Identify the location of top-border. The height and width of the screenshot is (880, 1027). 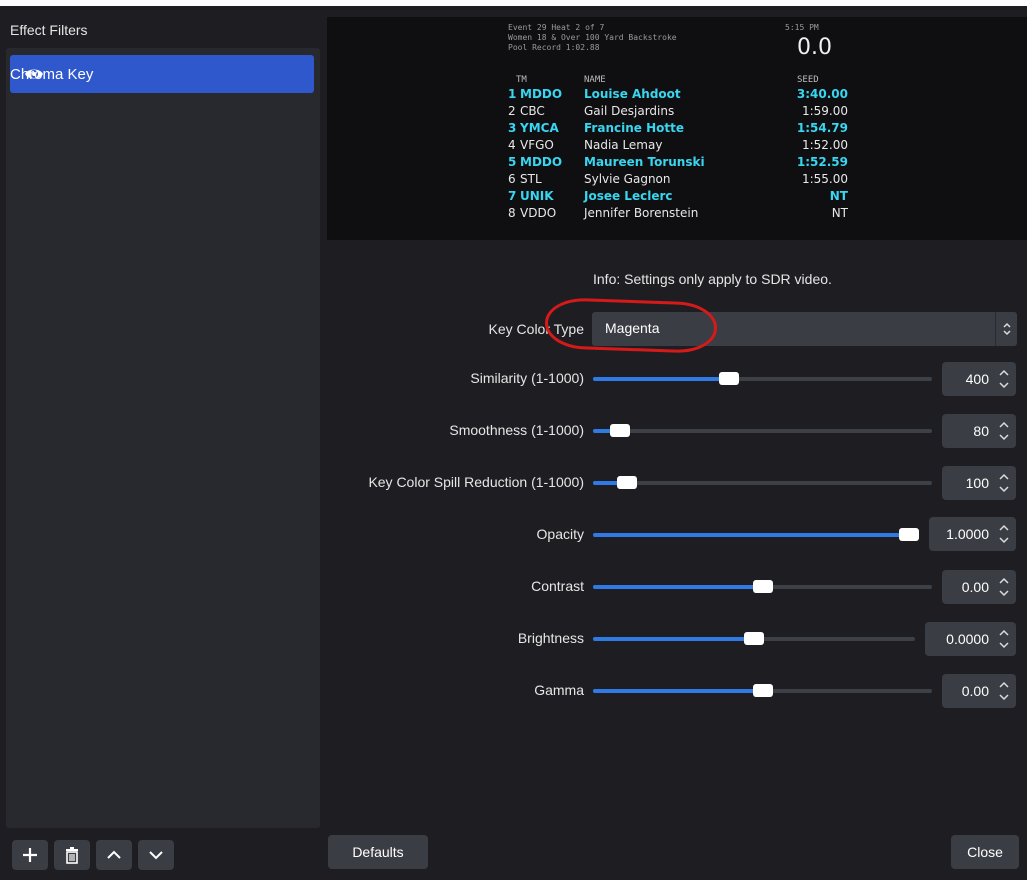
(513, 3).